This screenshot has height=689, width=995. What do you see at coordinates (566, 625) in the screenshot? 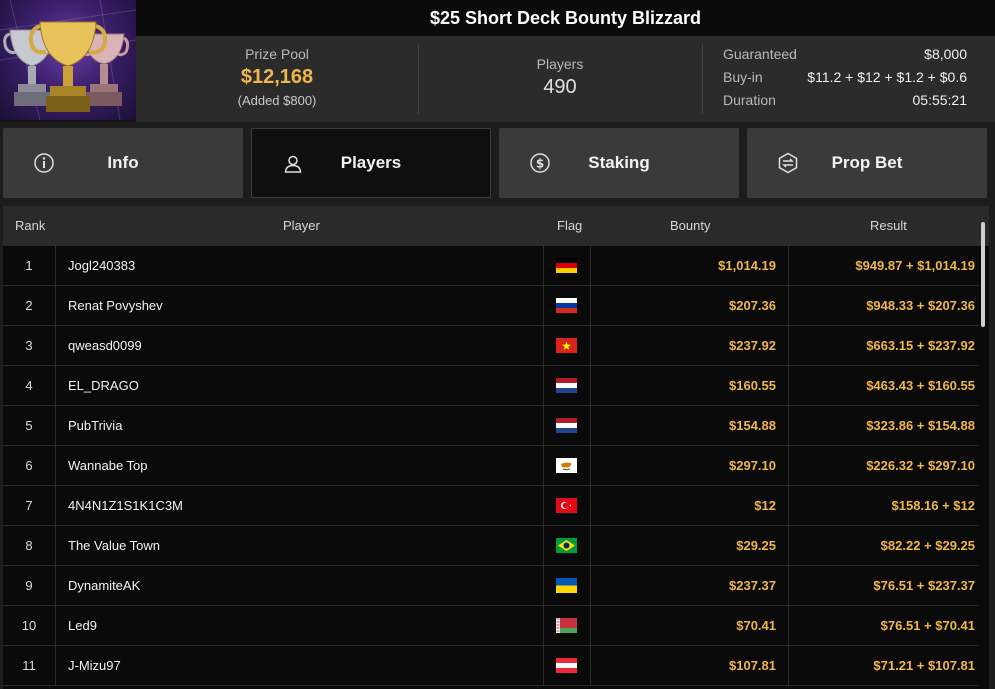
I see `belarus-flag-icon` at bounding box center [566, 625].